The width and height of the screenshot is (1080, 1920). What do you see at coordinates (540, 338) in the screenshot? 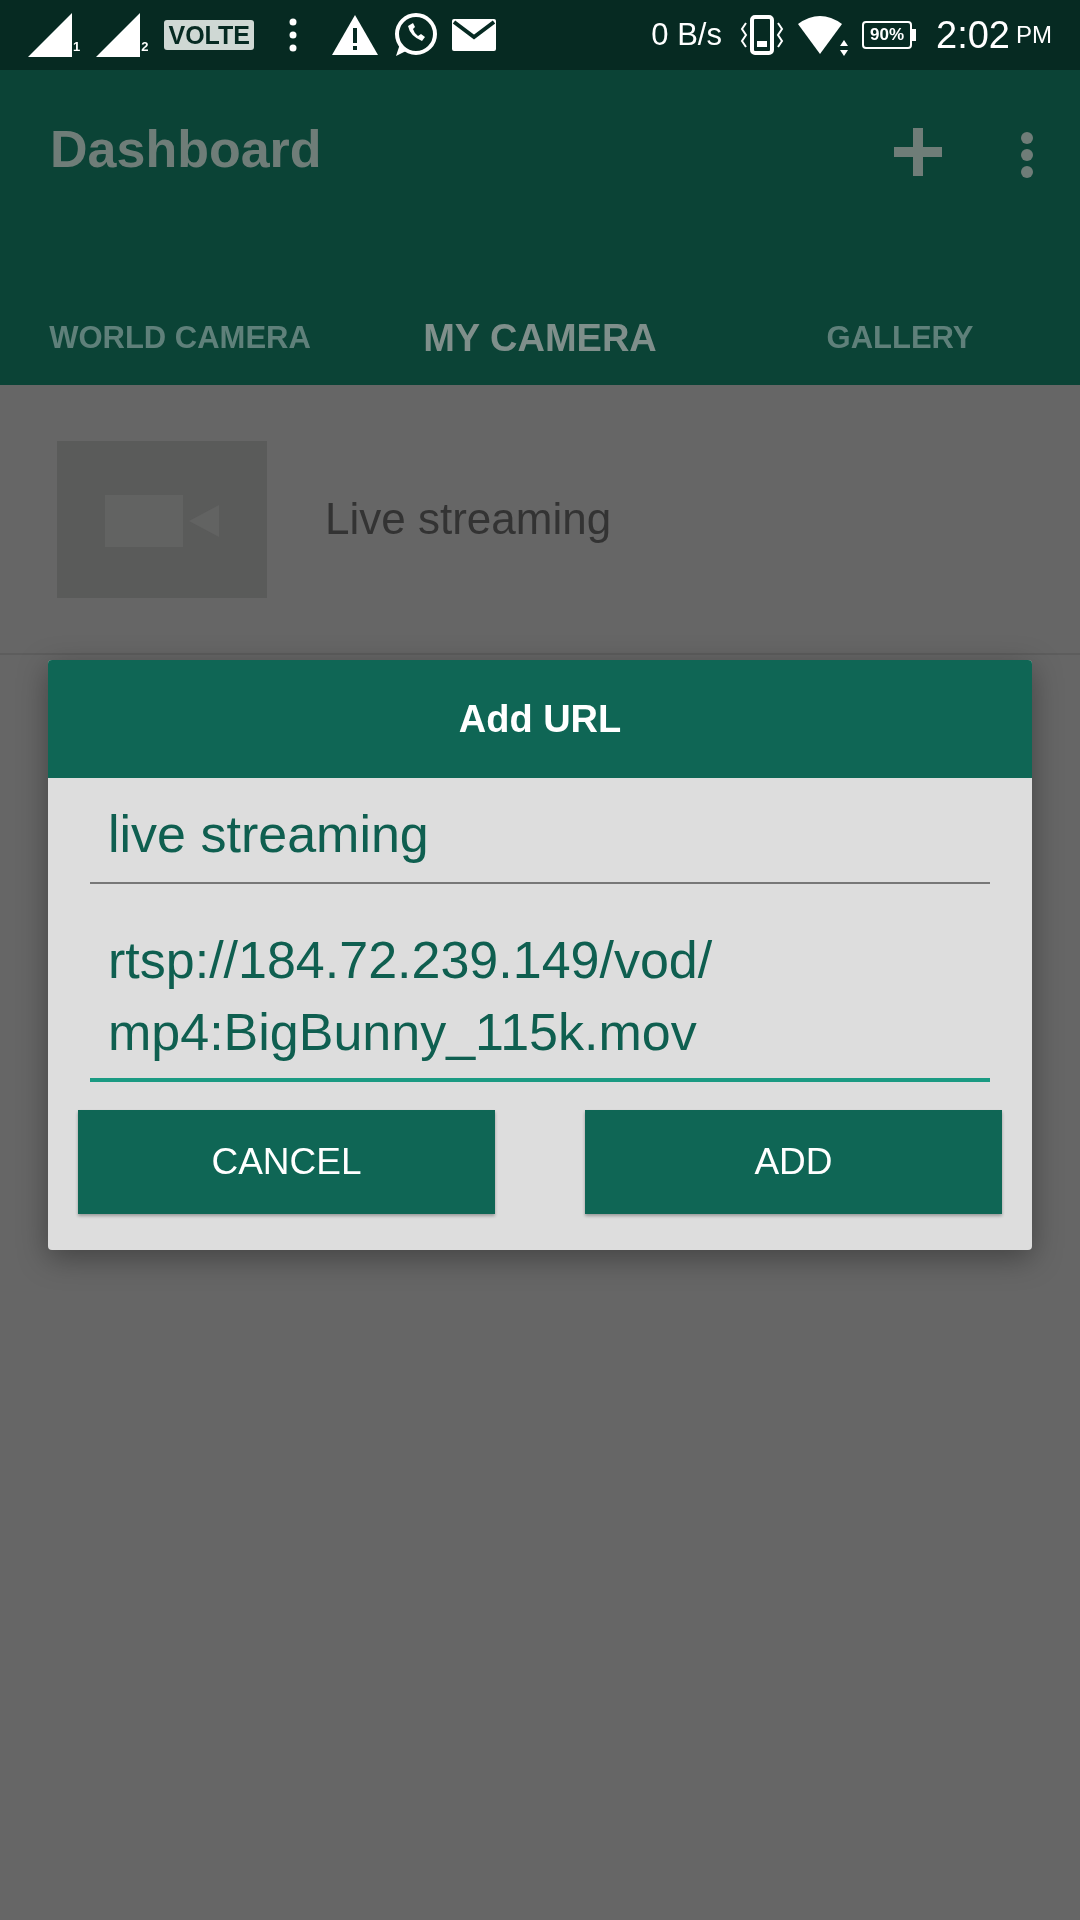
I see `tab: MY CAMERA` at bounding box center [540, 338].